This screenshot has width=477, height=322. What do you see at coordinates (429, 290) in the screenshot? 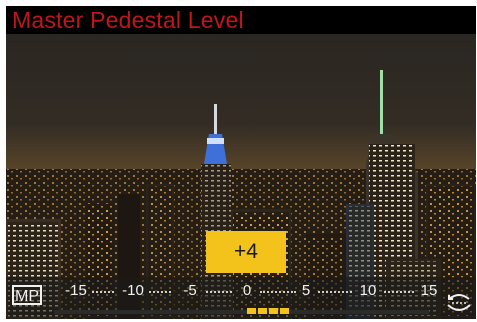
I see `scale-tick-label: 15` at bounding box center [429, 290].